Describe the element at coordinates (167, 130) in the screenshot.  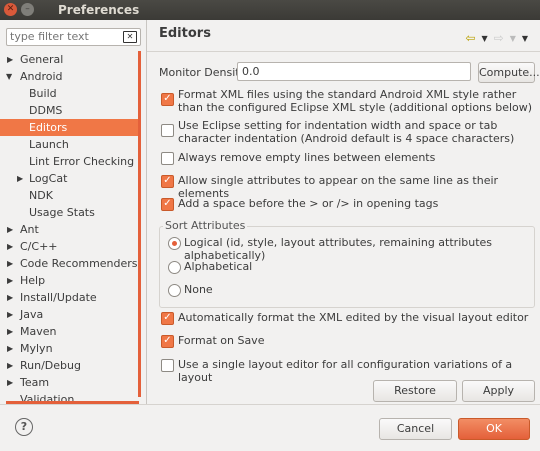
I see `eclipse-indentation-checkbox` at that location.